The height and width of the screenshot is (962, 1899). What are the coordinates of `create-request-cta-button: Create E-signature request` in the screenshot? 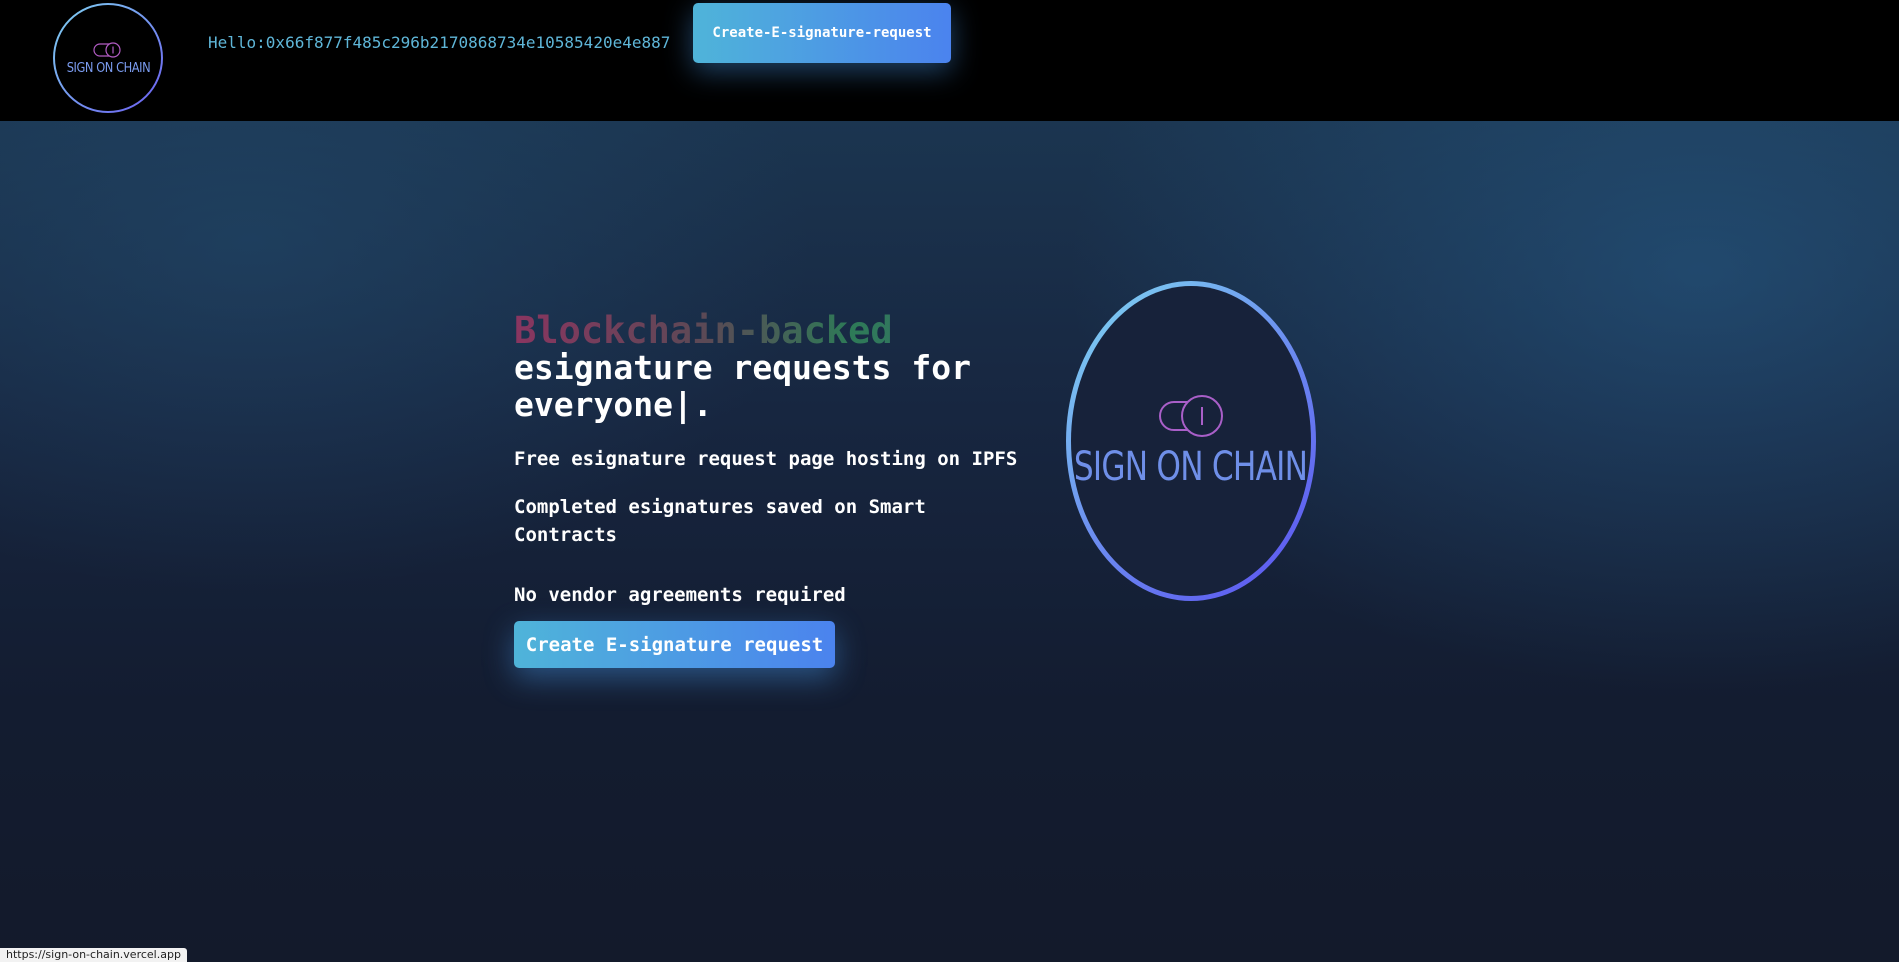 It's located at (674, 644).